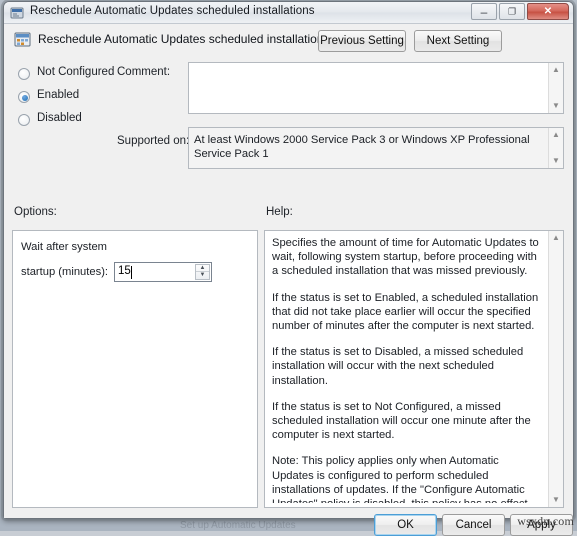  I want to click on policy-setting-icon, so click(17, 13).